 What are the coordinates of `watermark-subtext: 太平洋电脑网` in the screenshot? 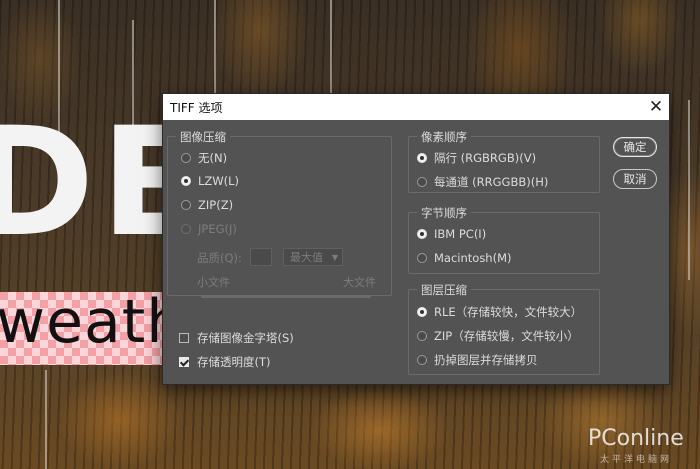 It's located at (636, 460).